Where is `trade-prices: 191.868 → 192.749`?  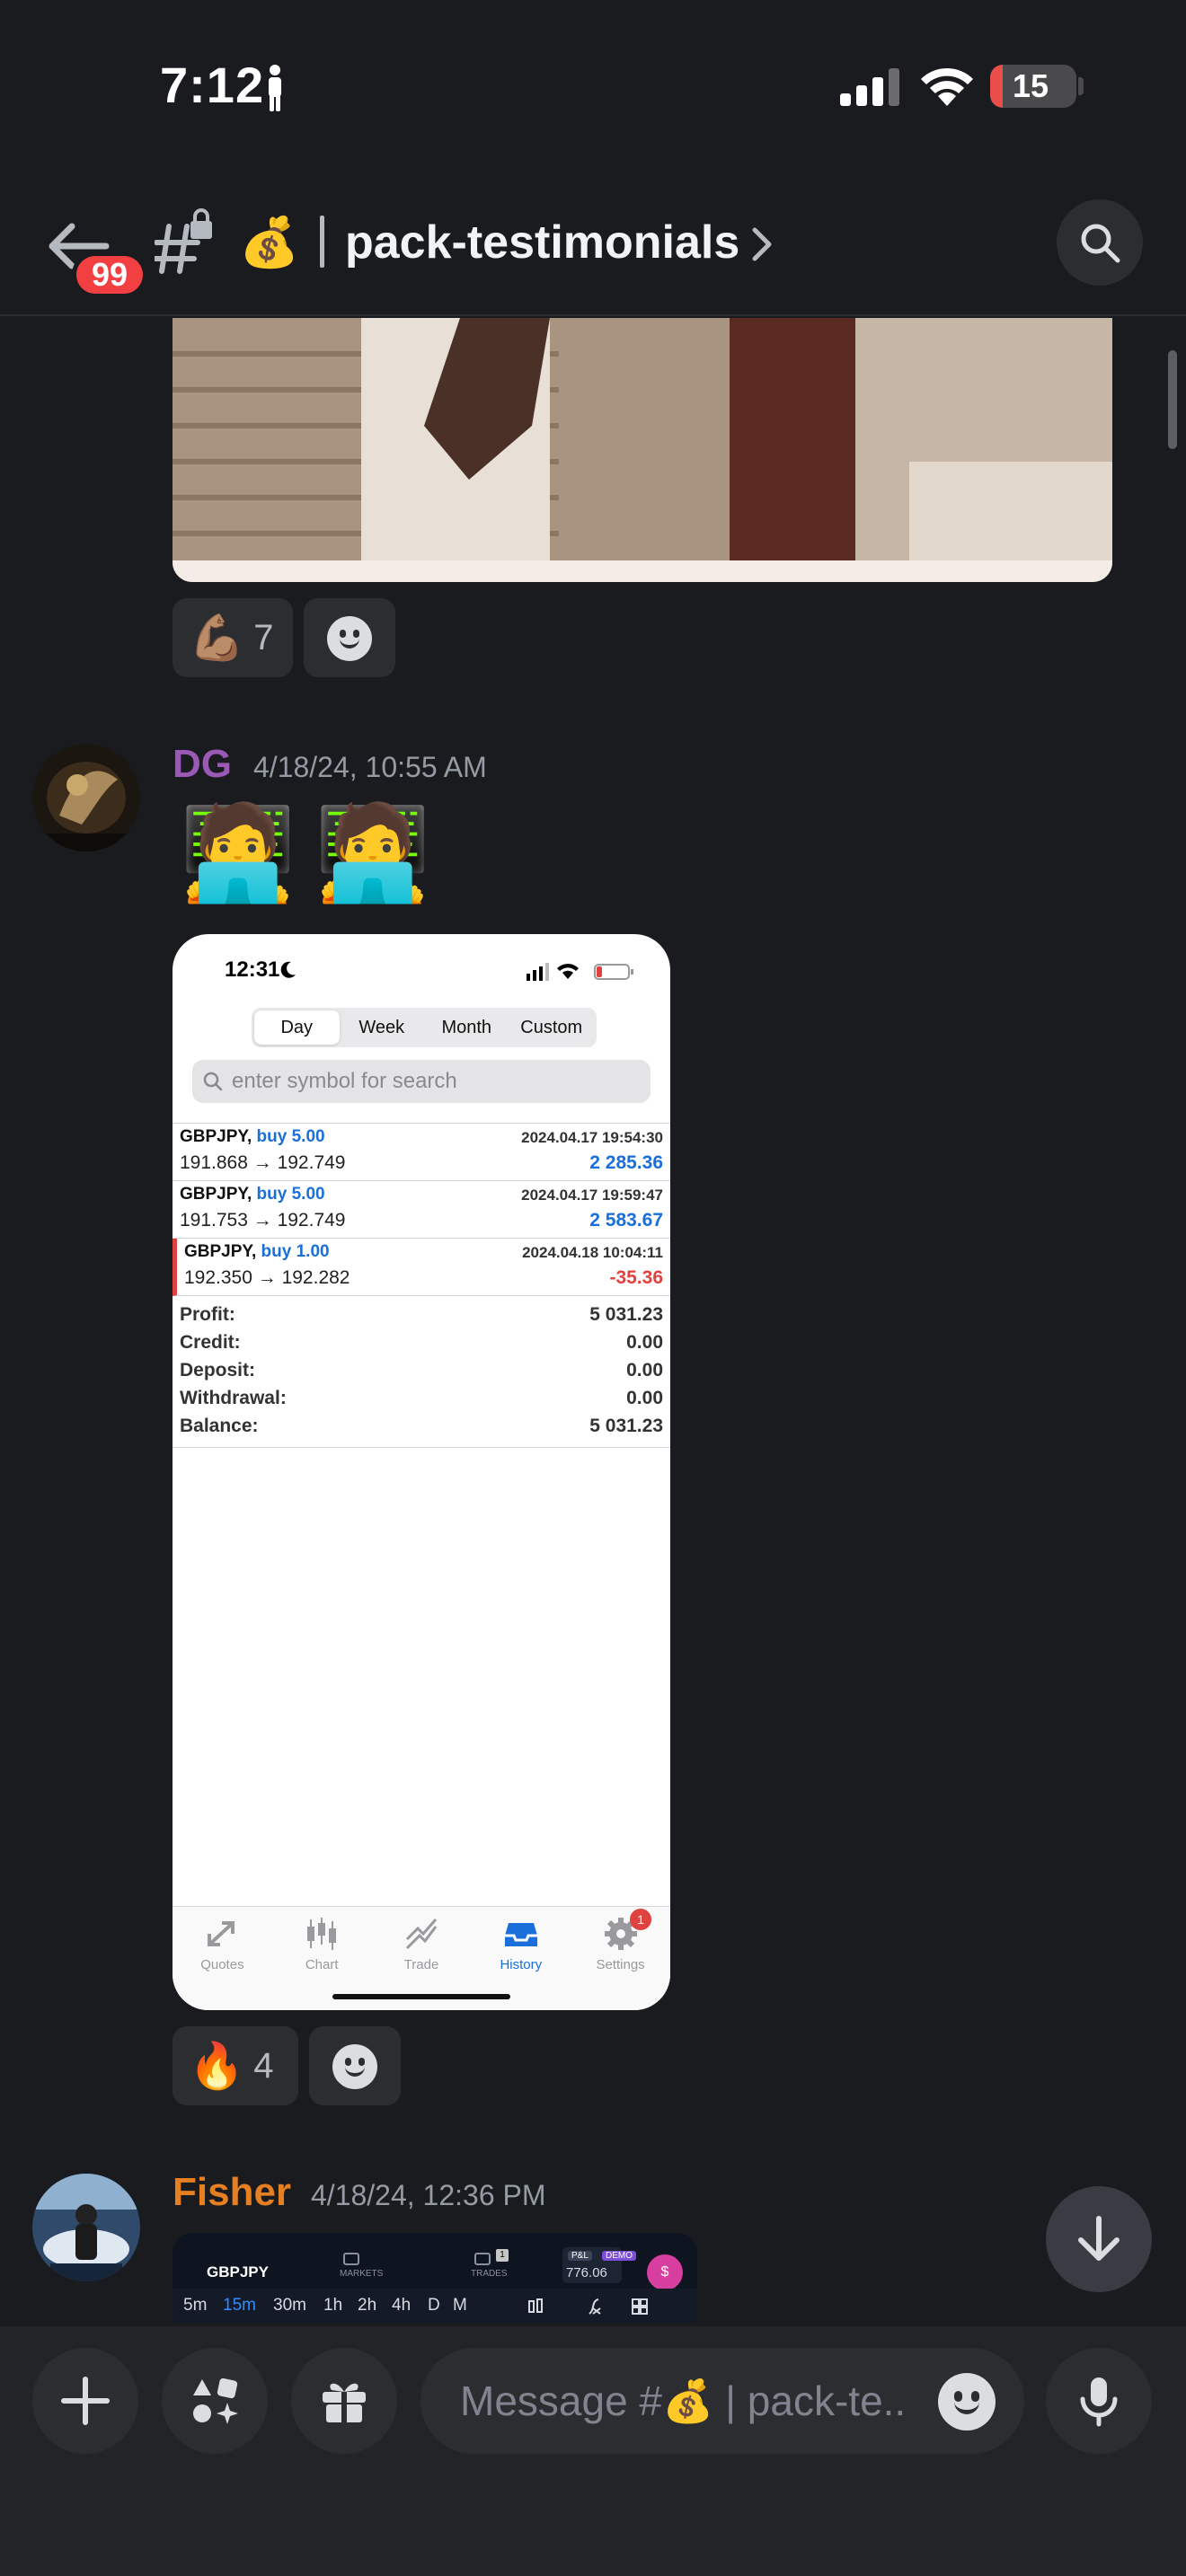
trade-prices: 191.868 → 192.749 is located at coordinates (263, 1162).